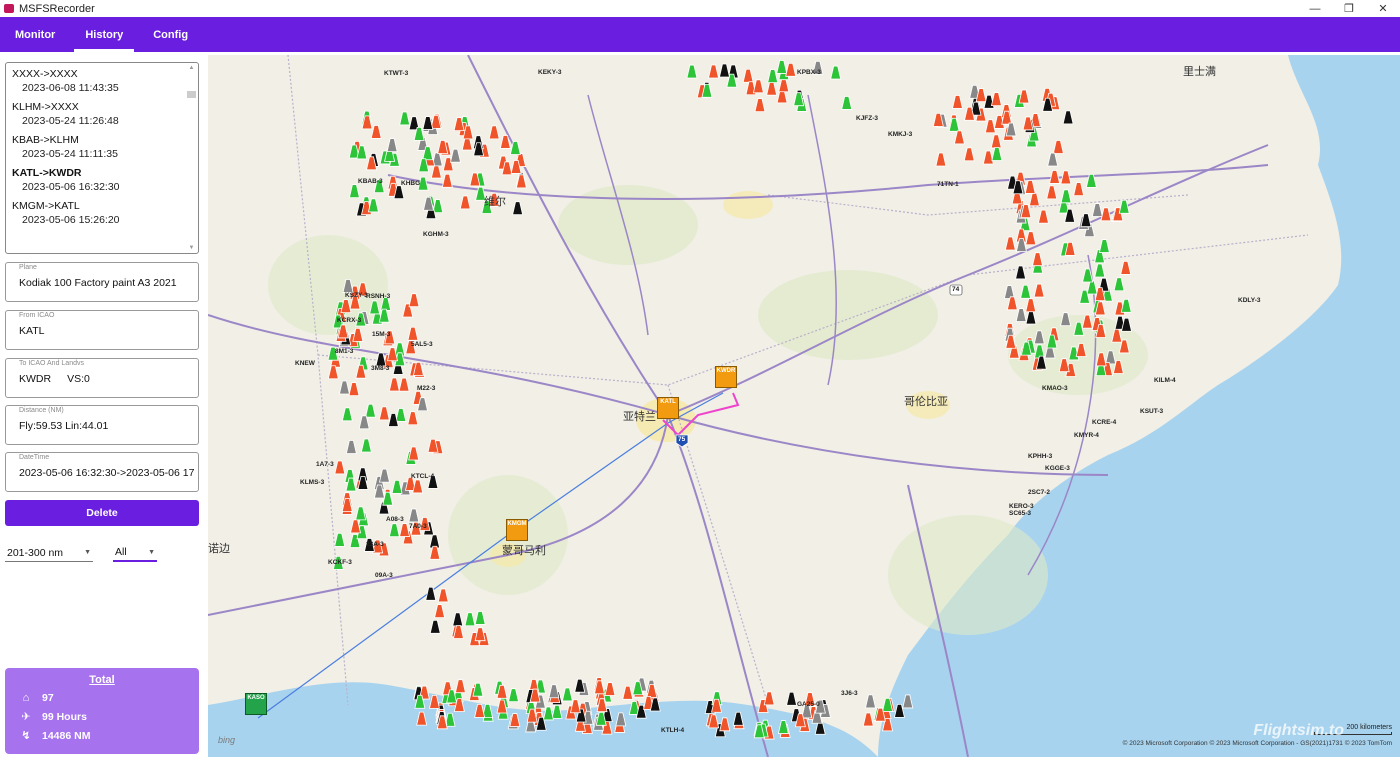 This screenshot has height=757, width=1400. What do you see at coordinates (1315, 8) in the screenshot?
I see `minimize-button: —` at bounding box center [1315, 8].